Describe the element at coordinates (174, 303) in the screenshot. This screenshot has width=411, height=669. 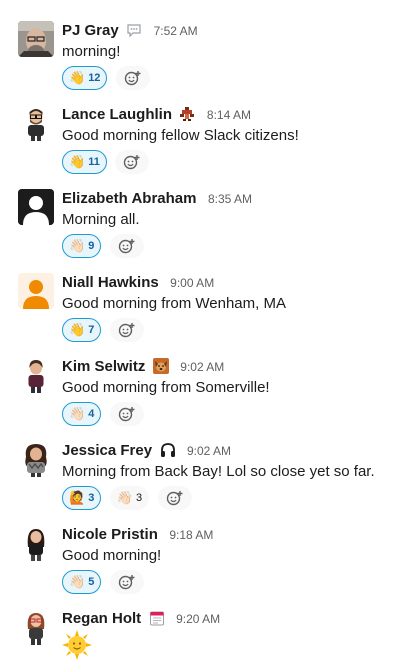
I see `message-text: Good morning from Wenham, MA` at that location.